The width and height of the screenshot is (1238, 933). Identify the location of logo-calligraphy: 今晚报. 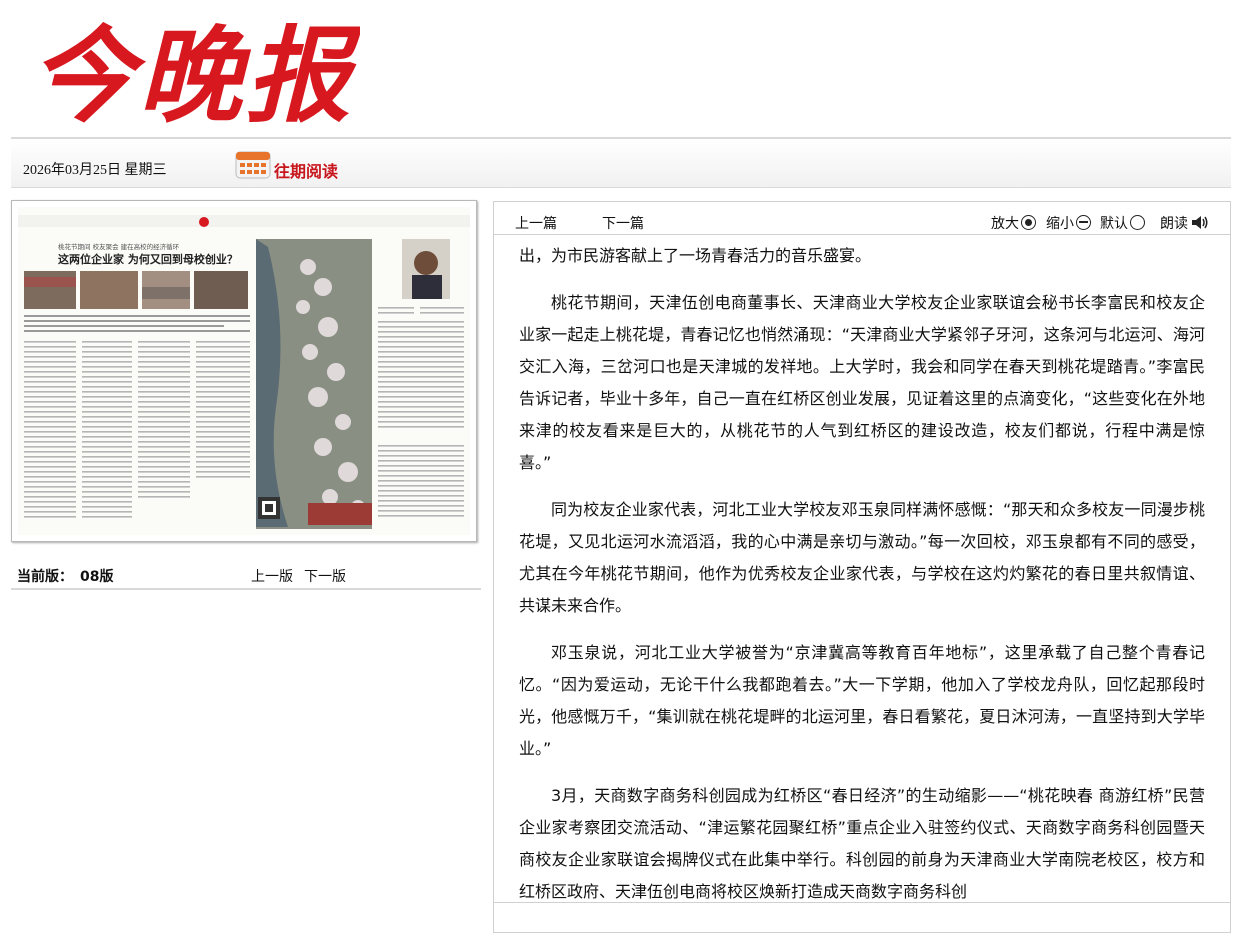
(195, 75).